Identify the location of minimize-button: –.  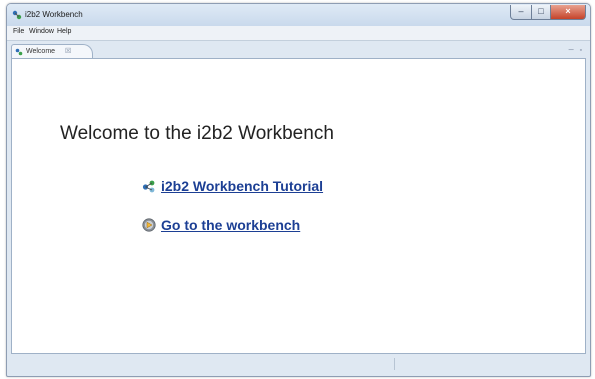
(521, 12).